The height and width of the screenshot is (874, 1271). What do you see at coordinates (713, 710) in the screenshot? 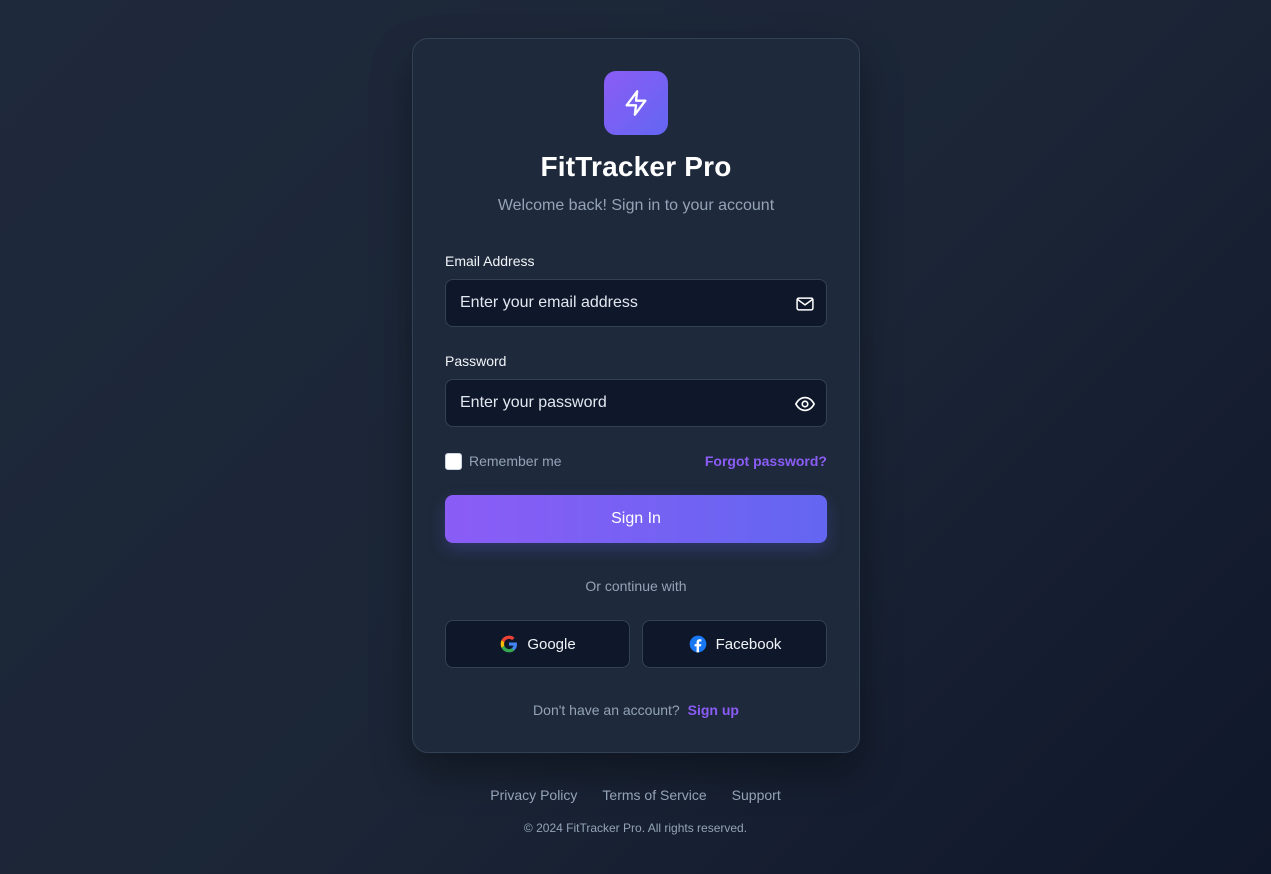
I see `signup-link: Sign up` at bounding box center [713, 710].